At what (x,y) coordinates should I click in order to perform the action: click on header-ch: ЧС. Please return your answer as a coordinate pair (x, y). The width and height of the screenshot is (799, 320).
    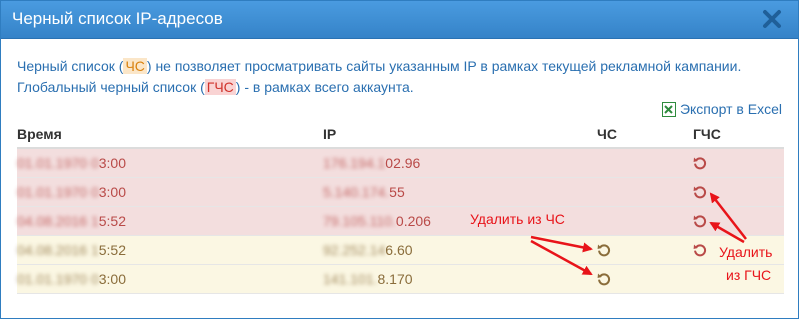
    Looking at the image, I should click on (607, 134).